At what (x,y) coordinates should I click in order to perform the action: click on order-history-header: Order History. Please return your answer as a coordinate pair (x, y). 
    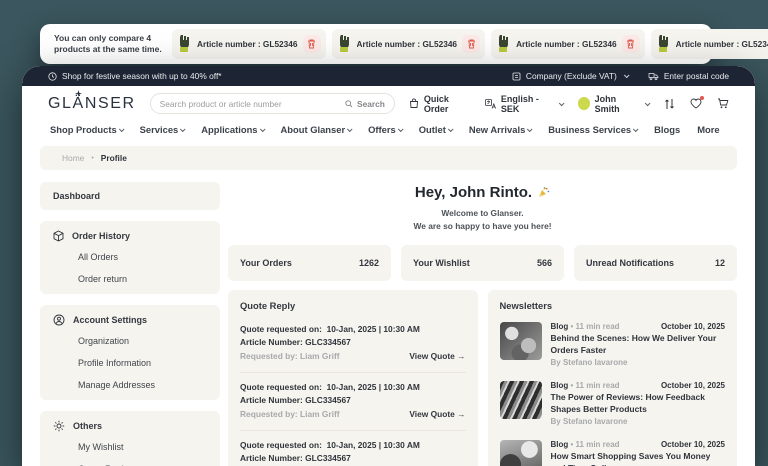
    Looking at the image, I should click on (130, 236).